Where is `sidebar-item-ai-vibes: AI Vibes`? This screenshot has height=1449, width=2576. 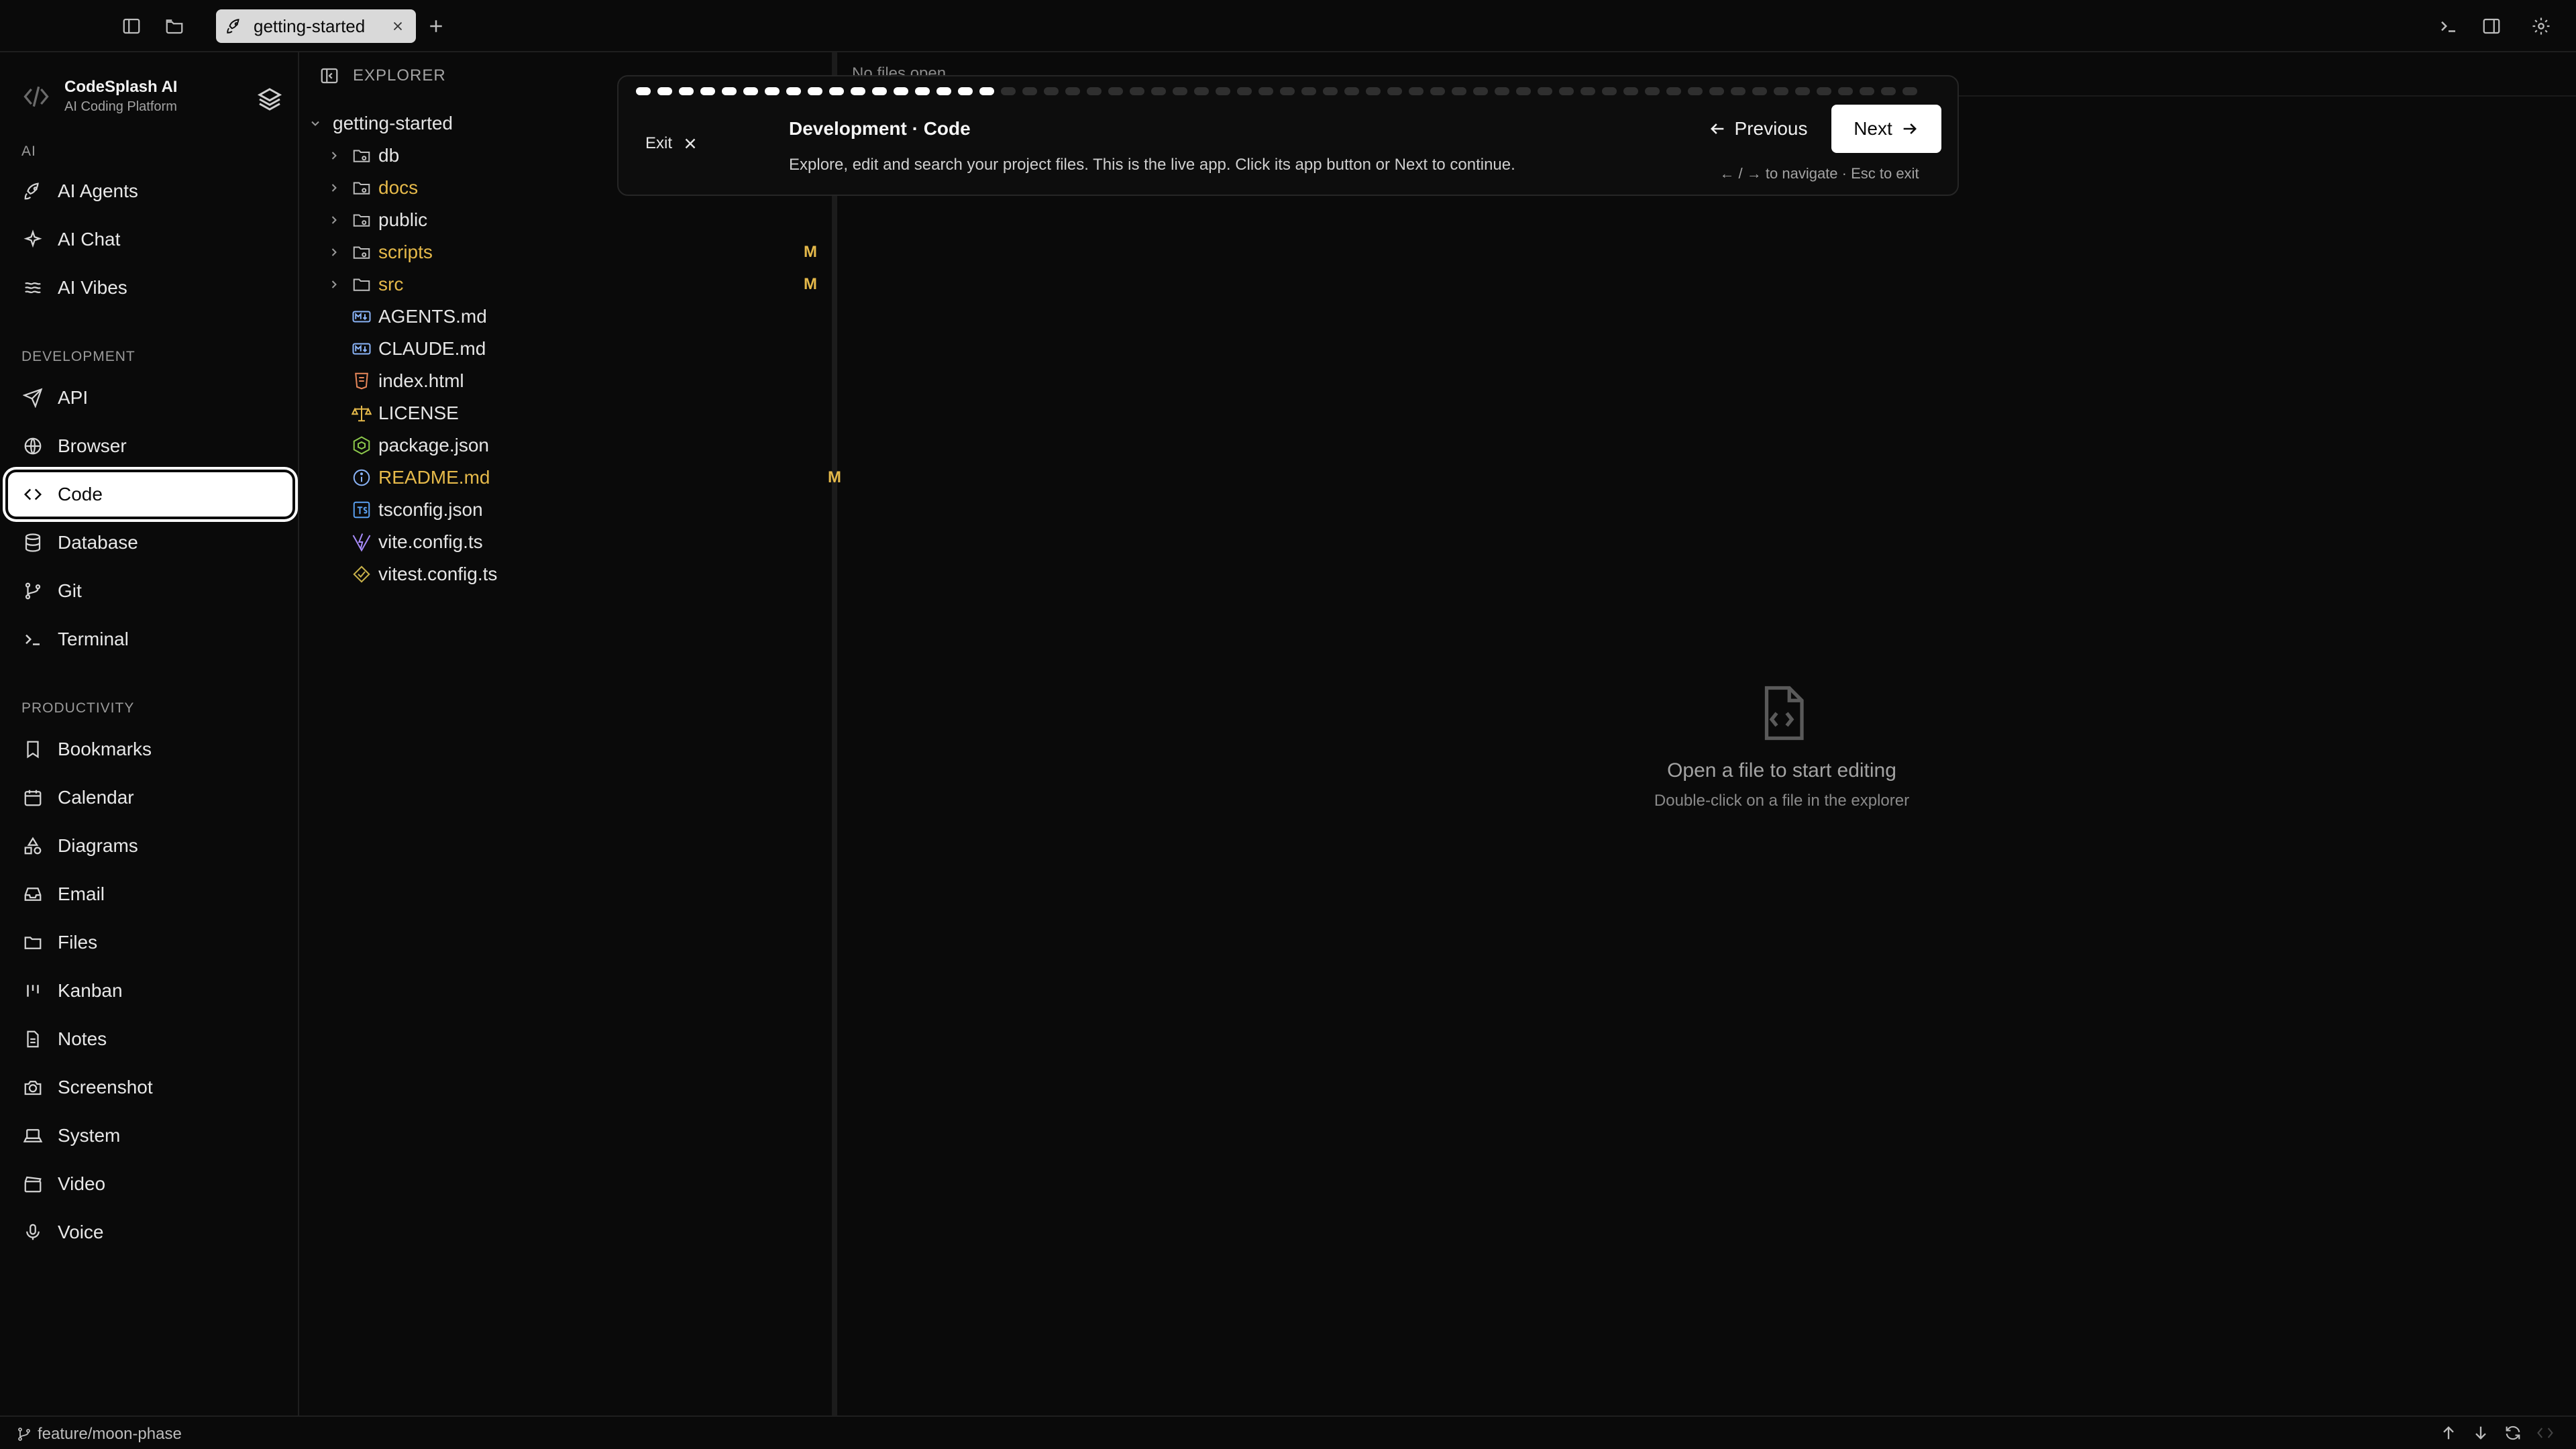
sidebar-item-ai-vibes: AI Vibes is located at coordinates (150, 288).